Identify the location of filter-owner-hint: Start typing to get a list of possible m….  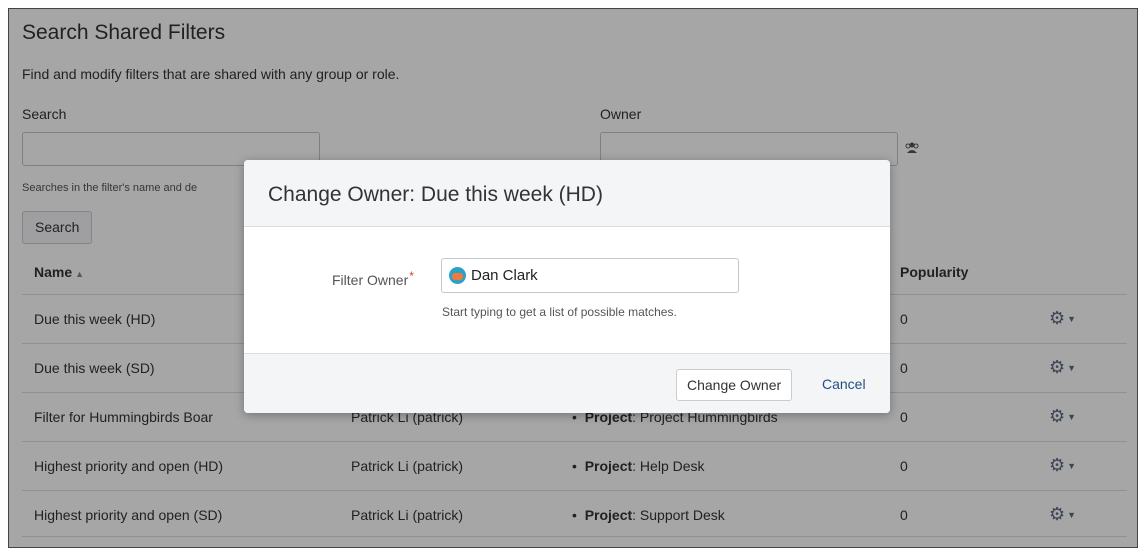
(559, 312).